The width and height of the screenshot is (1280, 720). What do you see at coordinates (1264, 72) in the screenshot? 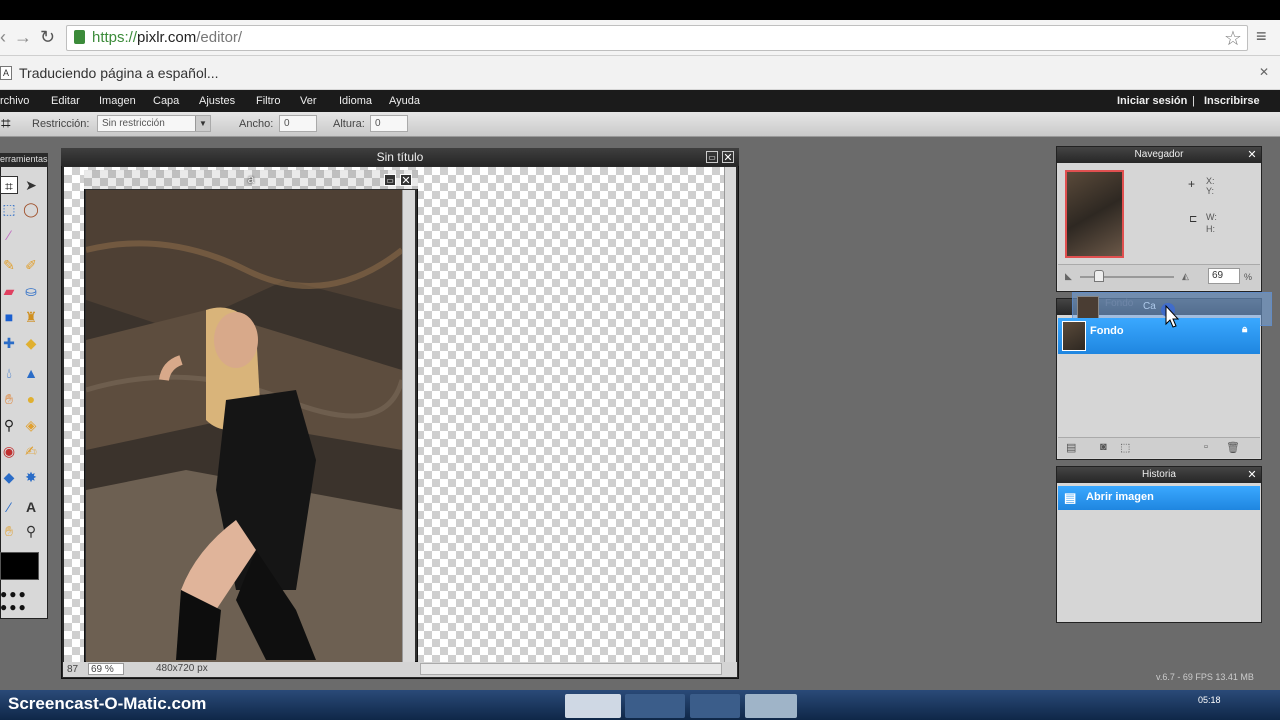
I see `translate-close-icon: ✕` at bounding box center [1264, 72].